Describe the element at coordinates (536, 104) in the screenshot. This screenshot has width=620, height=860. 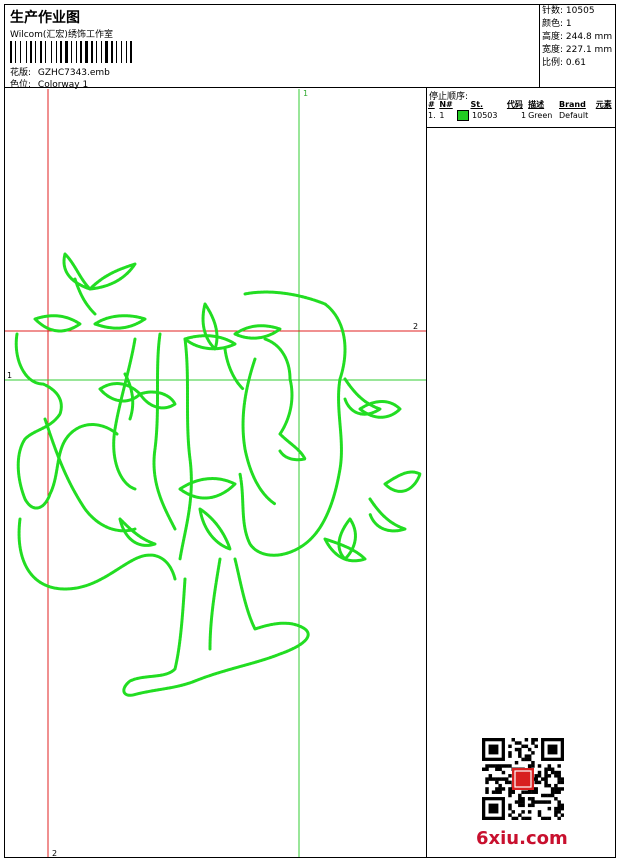
I see `col-header-desc: 描述` at that location.